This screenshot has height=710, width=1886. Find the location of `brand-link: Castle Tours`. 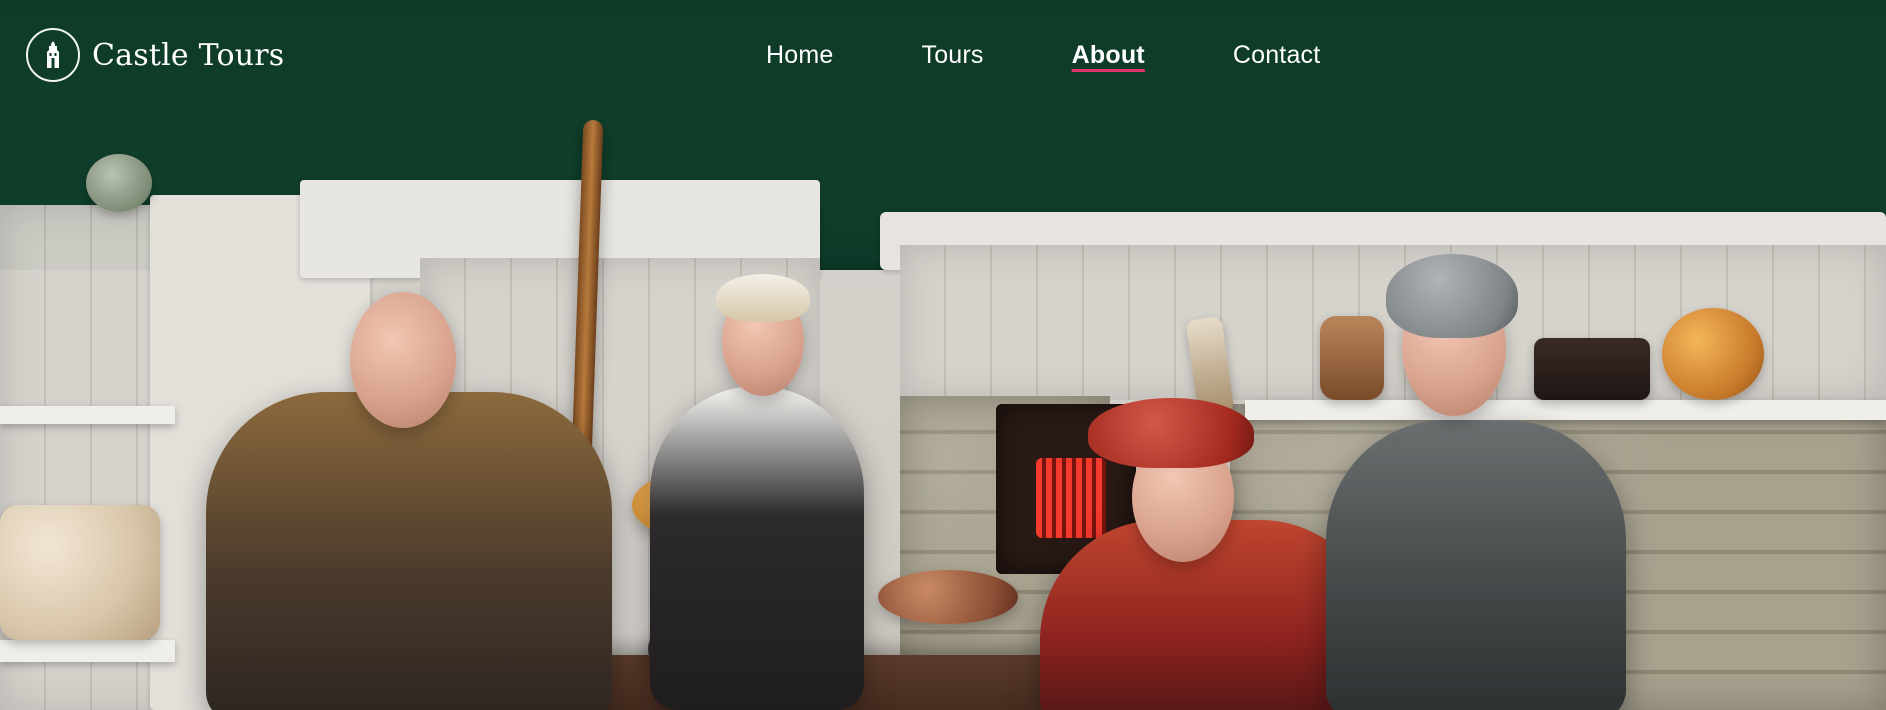

brand-link: Castle Tours is located at coordinates (155, 55).